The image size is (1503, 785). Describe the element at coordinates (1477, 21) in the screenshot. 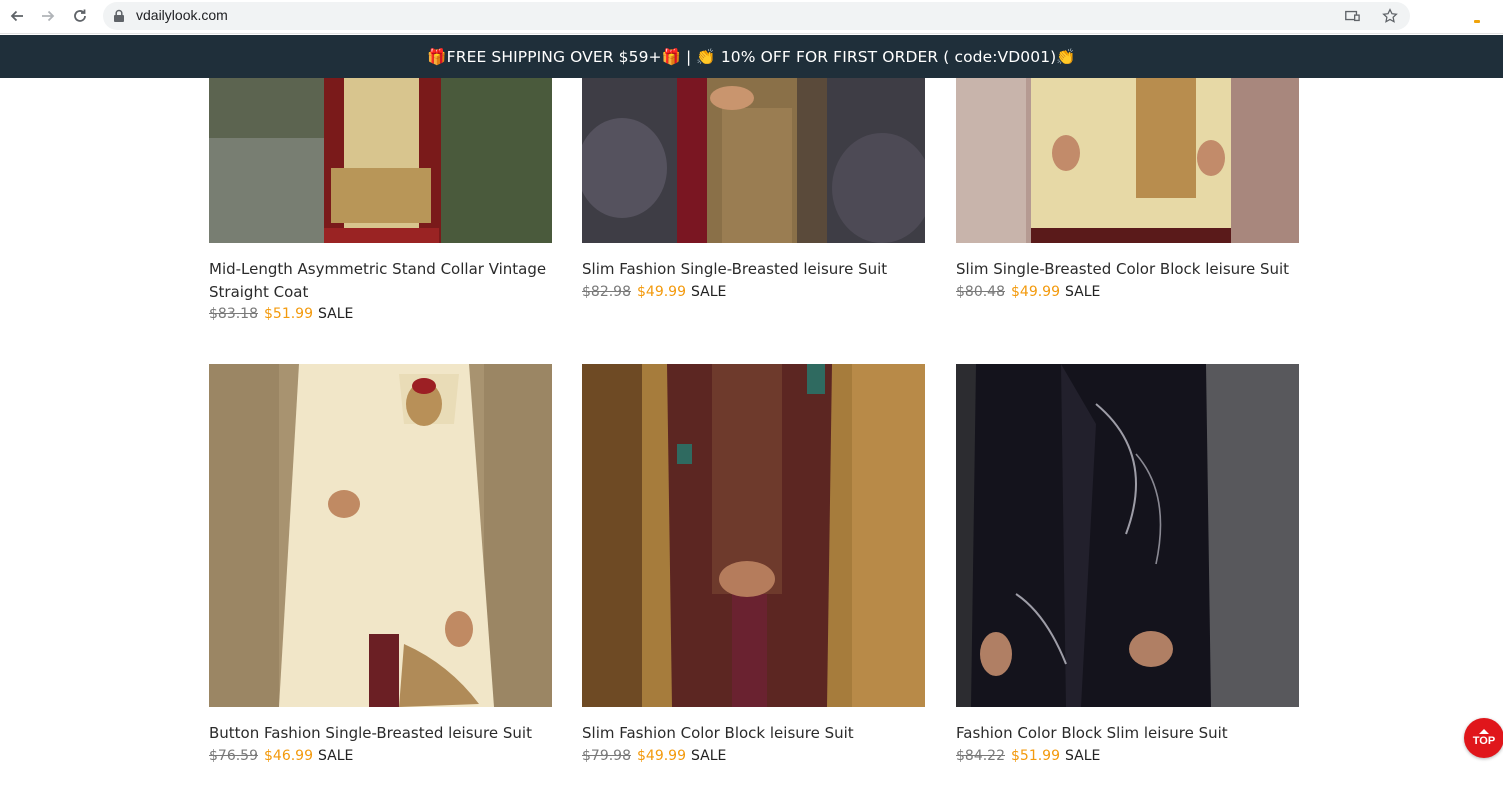

I see `extension-icon` at that location.